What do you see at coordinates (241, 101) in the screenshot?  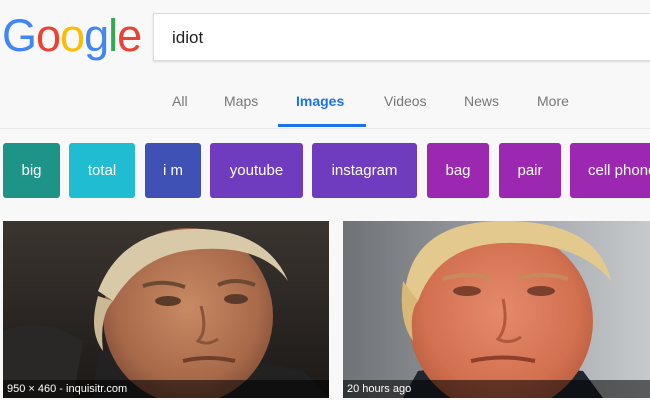 I see `tab-maps: Maps` at bounding box center [241, 101].